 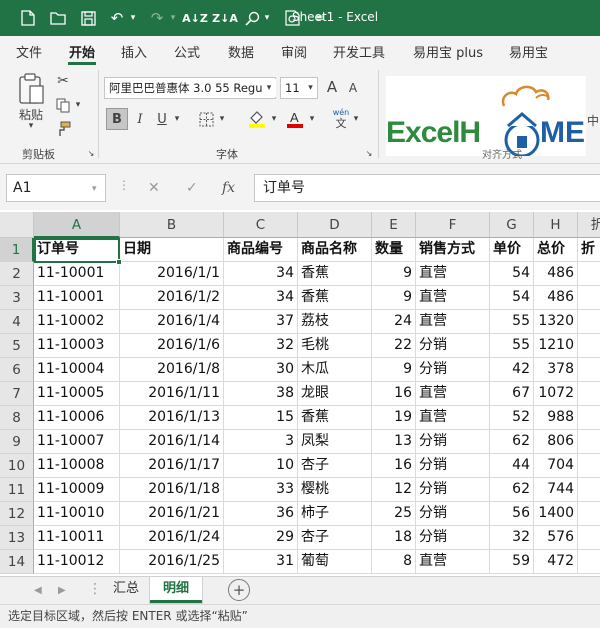 What do you see at coordinates (589, 225) in the screenshot?
I see `column-header-9: 折` at bounding box center [589, 225].